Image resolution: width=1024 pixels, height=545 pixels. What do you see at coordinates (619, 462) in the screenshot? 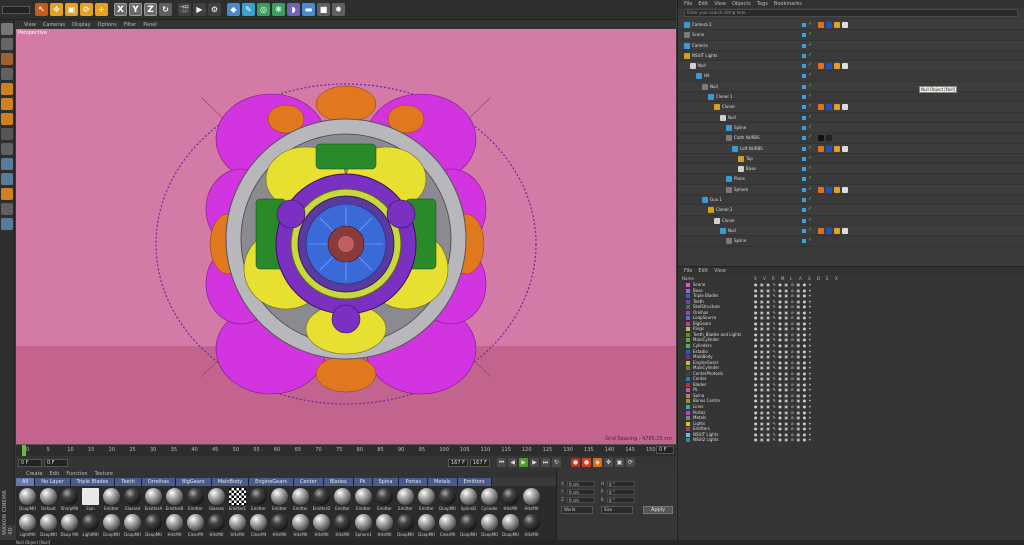
I see `scale-key-icon: ▣` at bounding box center [619, 462].